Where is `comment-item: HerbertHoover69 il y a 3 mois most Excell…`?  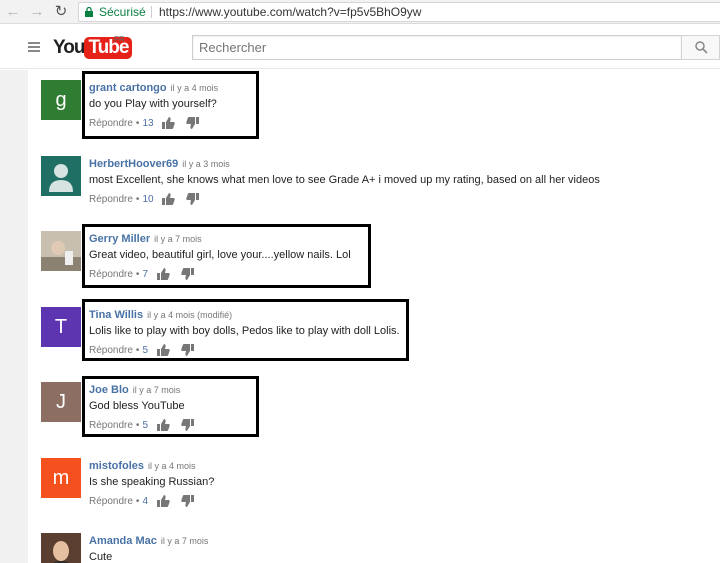 comment-item: HerbertHoover69 il y a 3 mois most Excell… is located at coordinates (371, 181).